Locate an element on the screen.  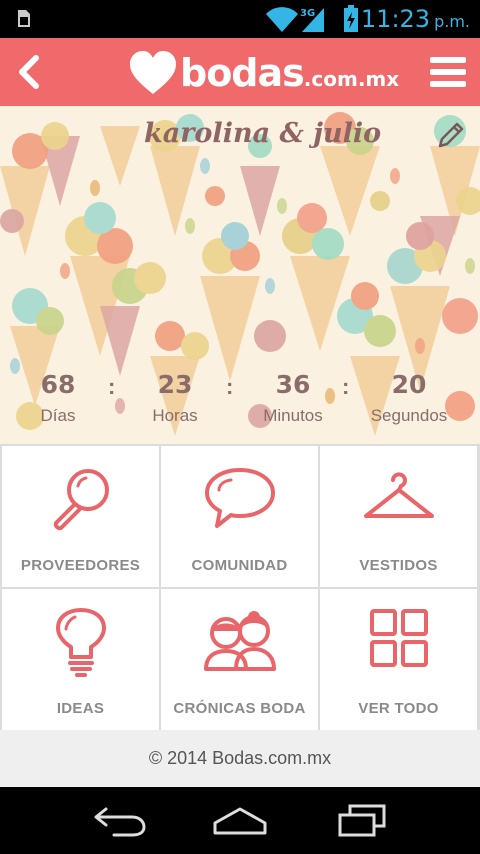
battery-icon is located at coordinates (351, 18).